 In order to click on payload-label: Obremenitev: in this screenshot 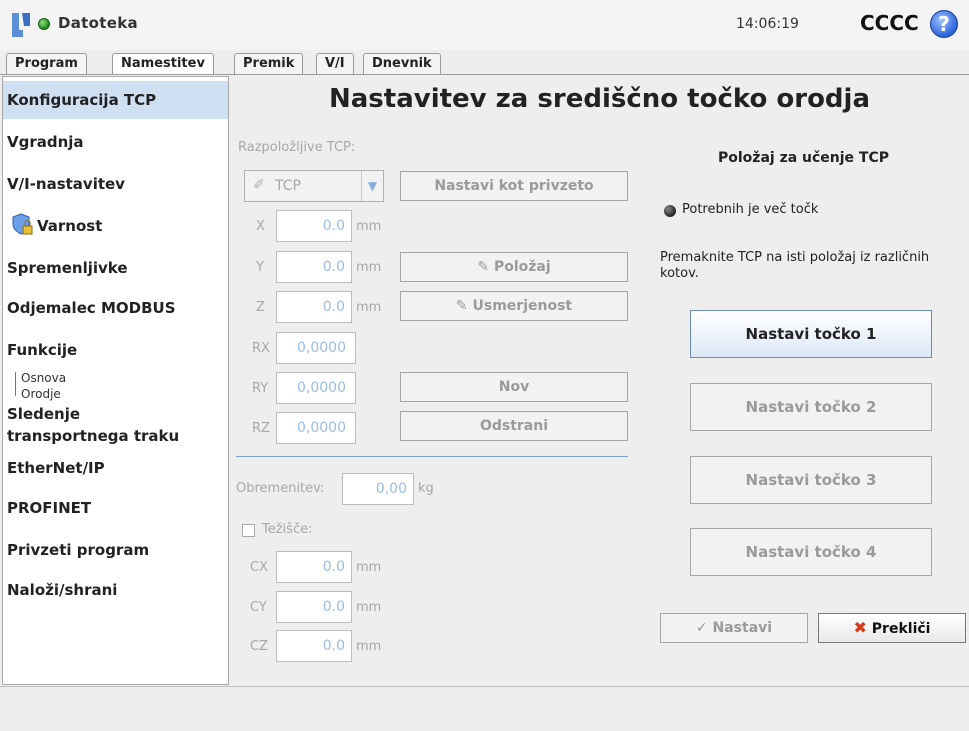, I will do `click(280, 488)`.